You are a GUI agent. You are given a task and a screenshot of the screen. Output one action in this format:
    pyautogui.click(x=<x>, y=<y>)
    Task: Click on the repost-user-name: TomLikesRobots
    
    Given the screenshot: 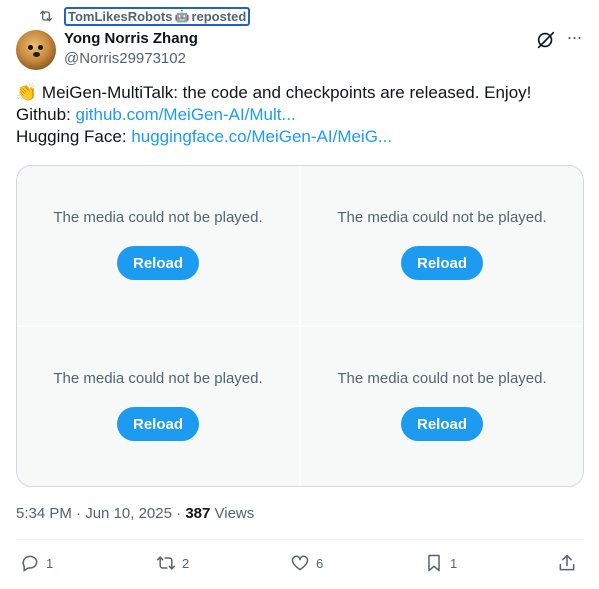 What is the action you would take?
    pyautogui.click(x=120, y=16)
    